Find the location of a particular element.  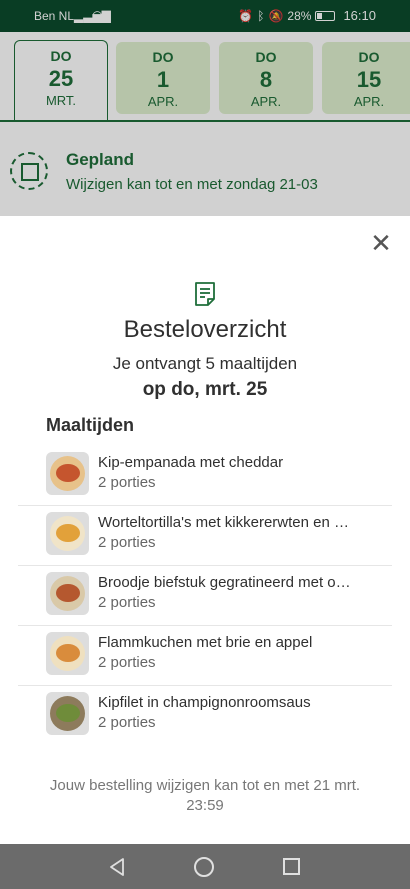

document-icon is located at coordinates (205, 294).